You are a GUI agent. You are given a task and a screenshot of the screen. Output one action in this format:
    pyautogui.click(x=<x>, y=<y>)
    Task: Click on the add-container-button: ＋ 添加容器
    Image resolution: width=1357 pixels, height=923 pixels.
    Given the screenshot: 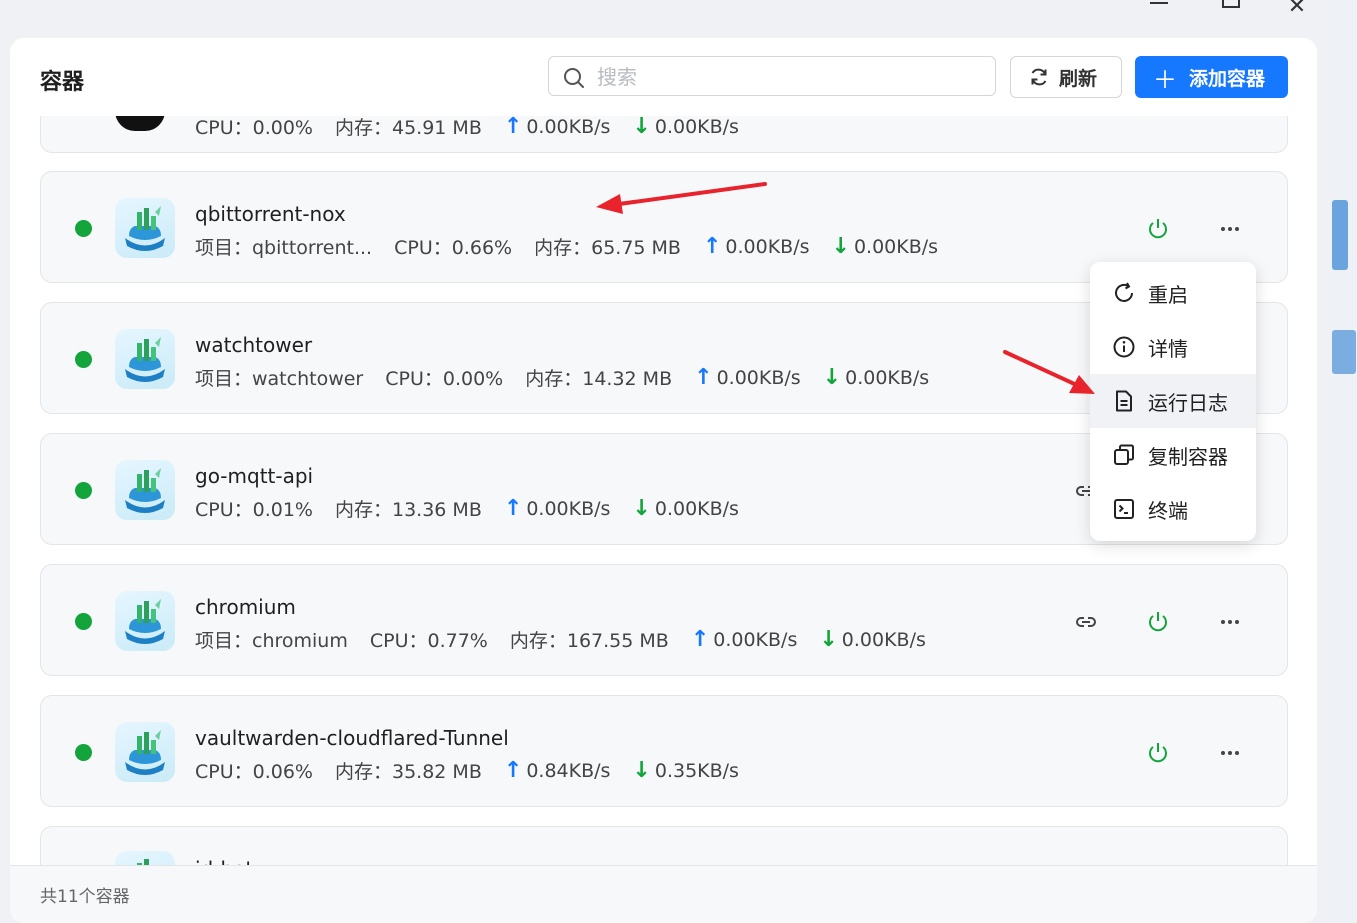 What is the action you would take?
    pyautogui.click(x=1211, y=77)
    